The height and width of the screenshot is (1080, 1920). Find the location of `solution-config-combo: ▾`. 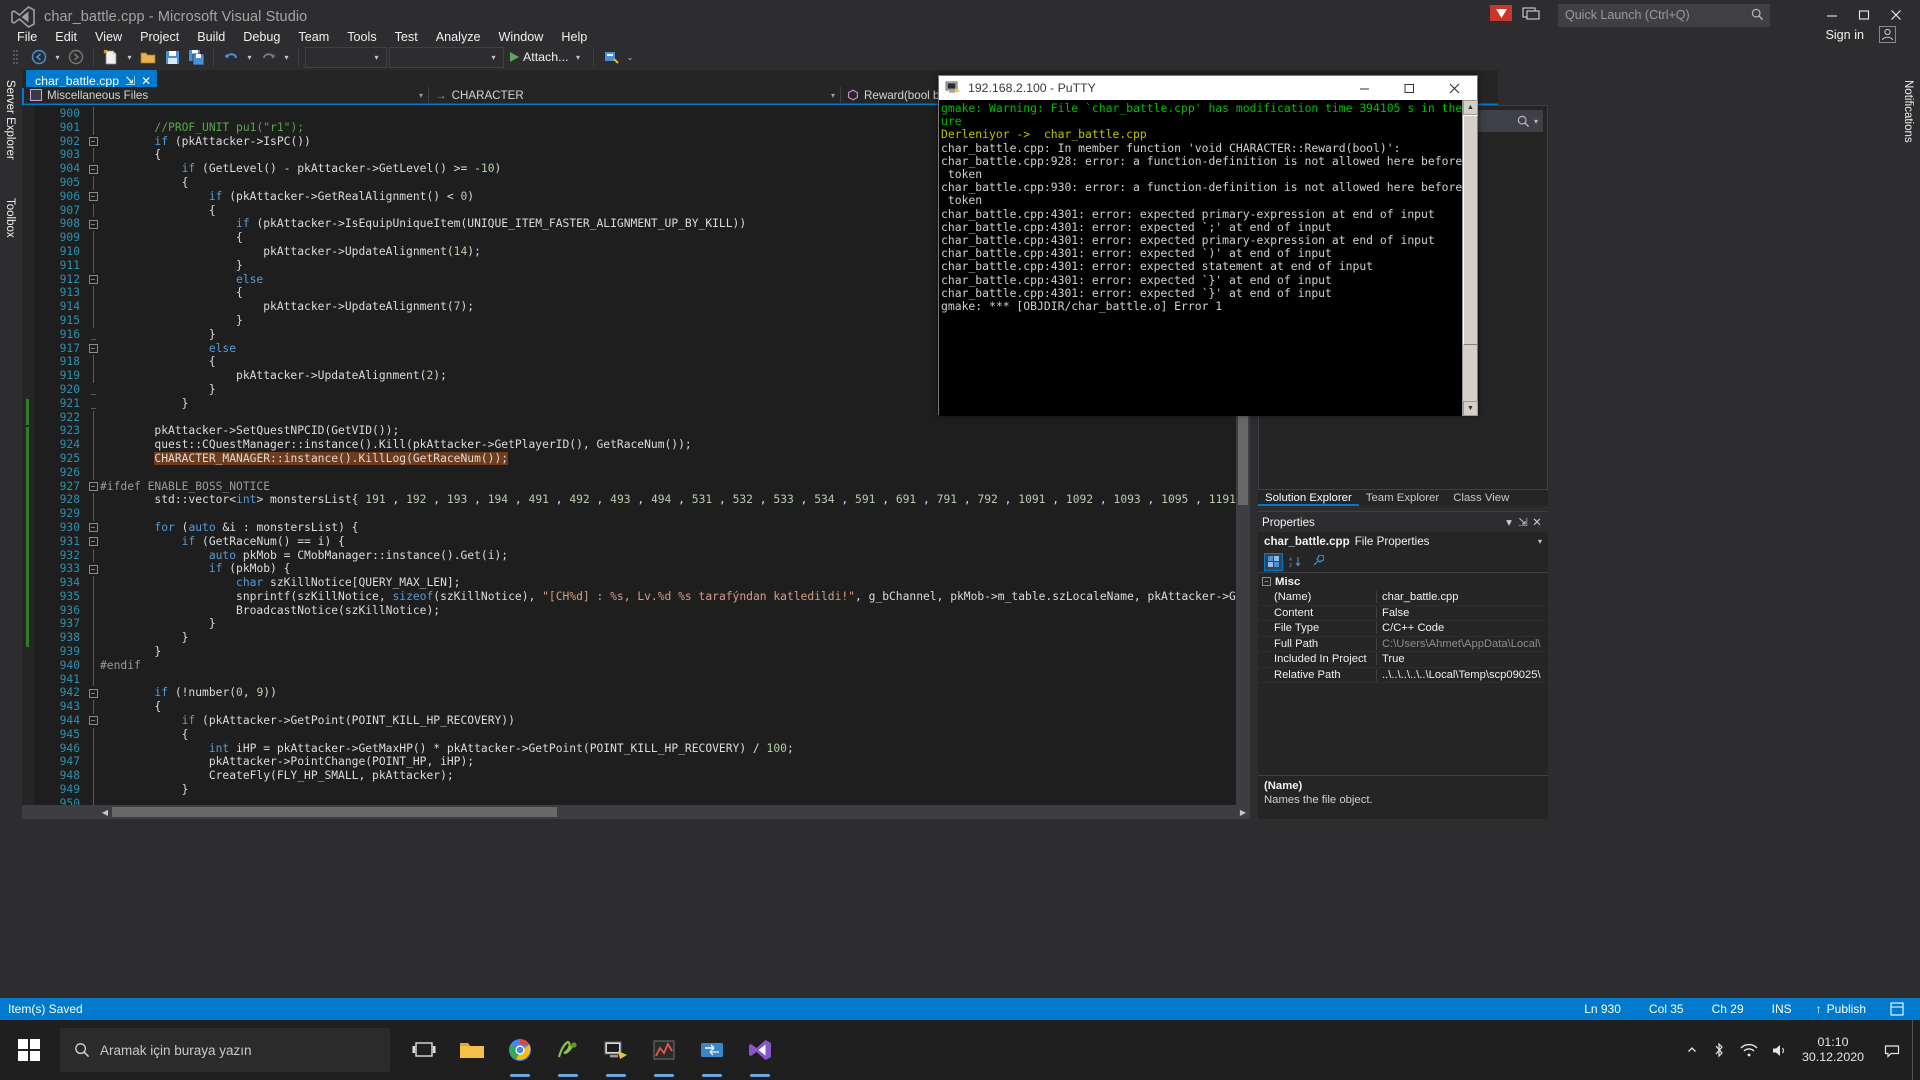

solution-config-combo: ▾ is located at coordinates (346, 57).